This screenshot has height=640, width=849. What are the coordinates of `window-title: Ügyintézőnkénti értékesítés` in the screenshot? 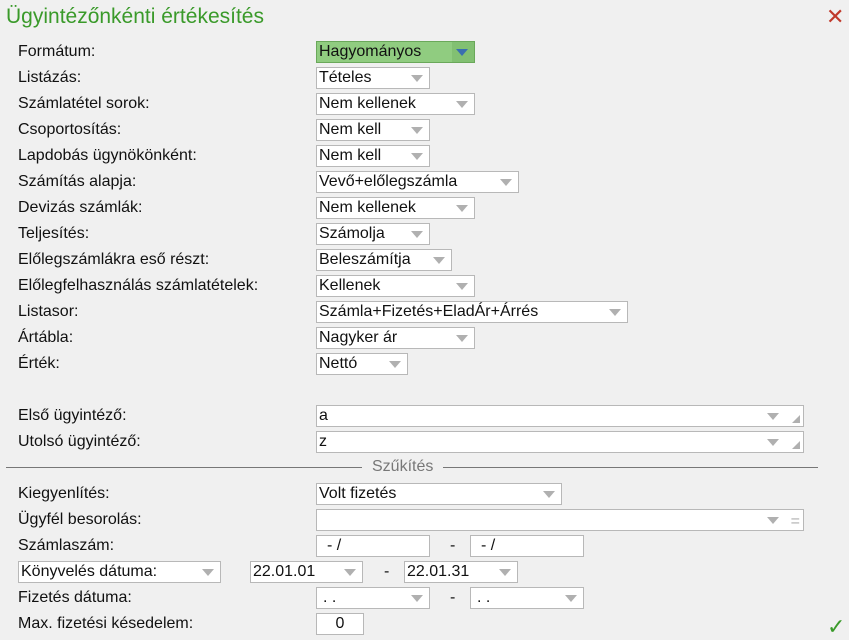 It's located at (135, 16).